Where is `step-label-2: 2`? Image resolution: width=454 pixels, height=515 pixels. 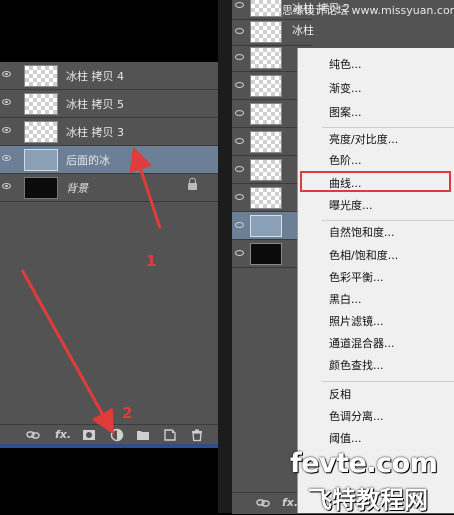
step-label-2: 2 is located at coordinates (127, 413).